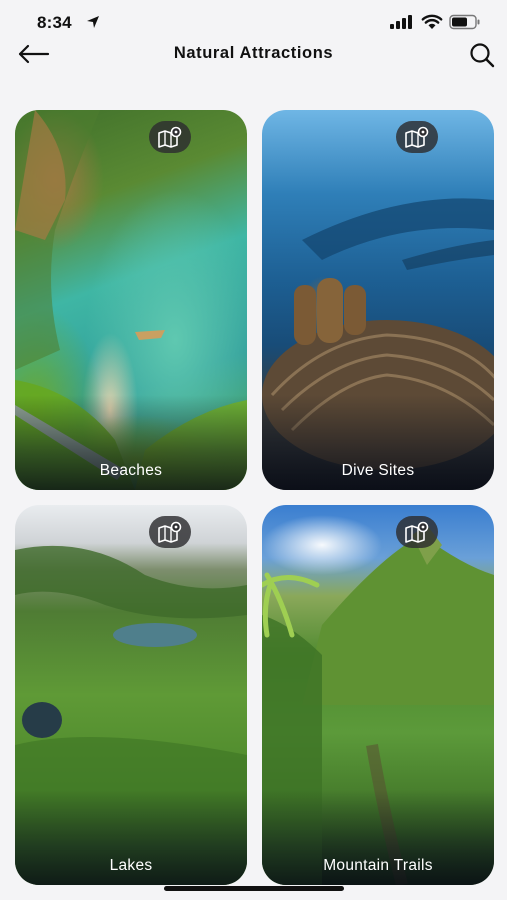 The image size is (507, 900). I want to click on location-arrow-icon, so click(93, 22).